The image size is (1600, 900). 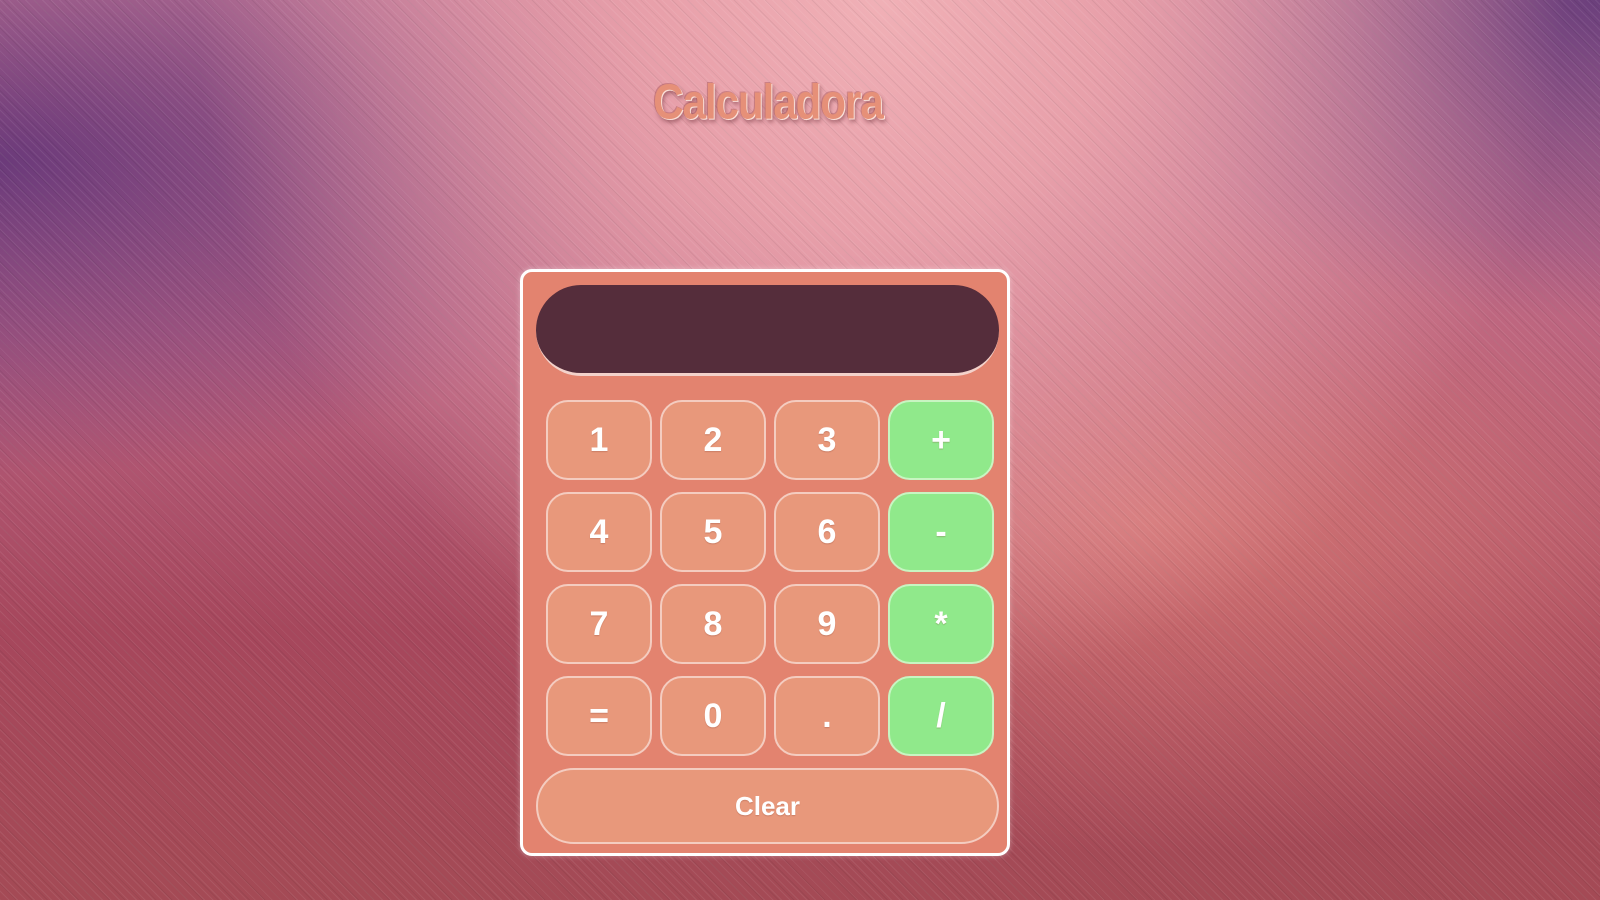 I want to click on key-multiply: *, so click(x=941, y=624).